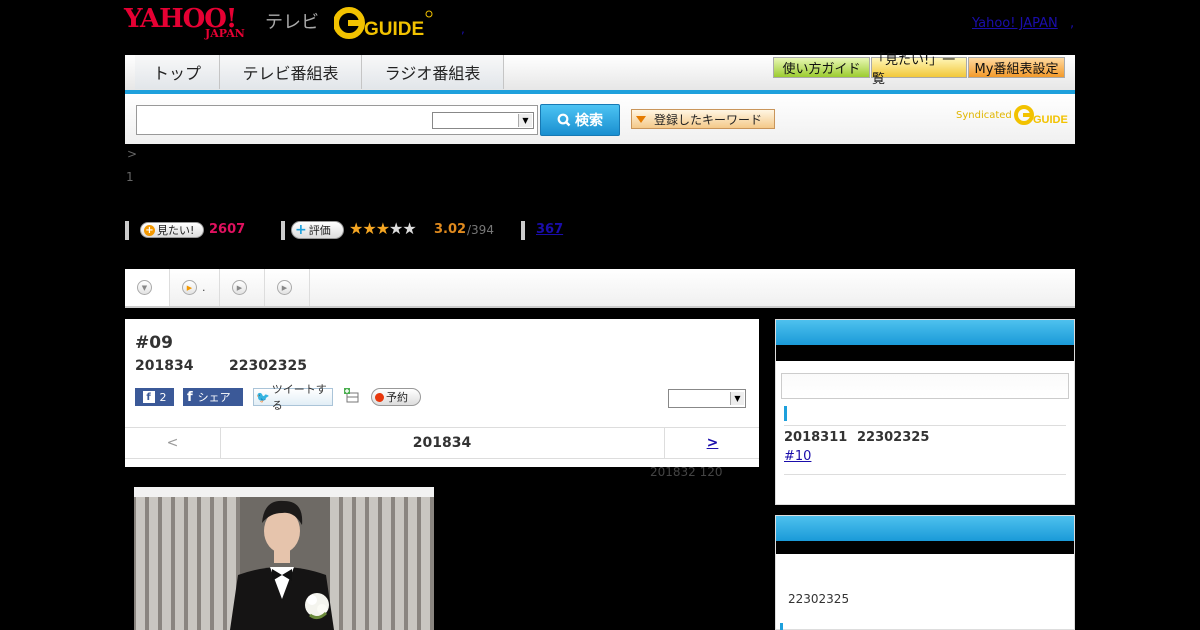  I want to click on reserve-label: 予約, so click(397, 397).